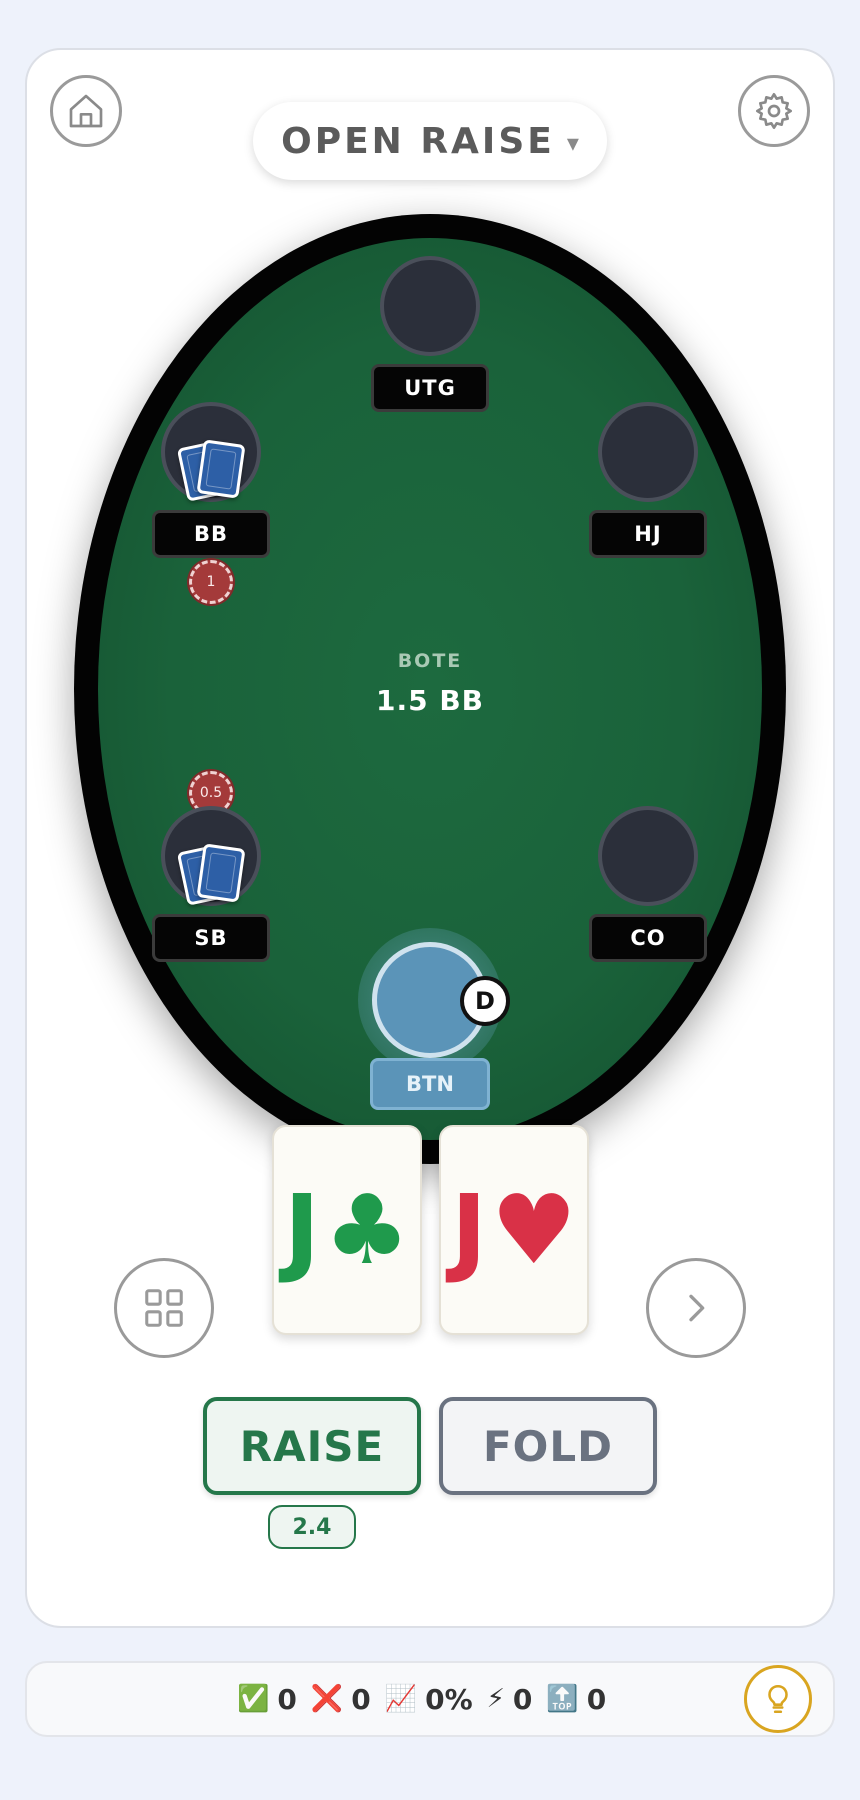  What do you see at coordinates (312, 1446) in the screenshot?
I see `raise-button: RAISE` at bounding box center [312, 1446].